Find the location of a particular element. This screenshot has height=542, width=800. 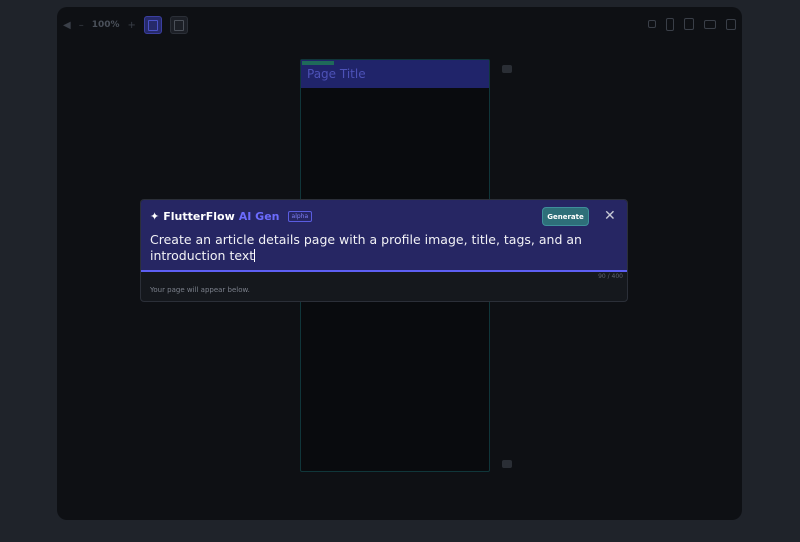

close-icon: ✕ is located at coordinates (610, 216).